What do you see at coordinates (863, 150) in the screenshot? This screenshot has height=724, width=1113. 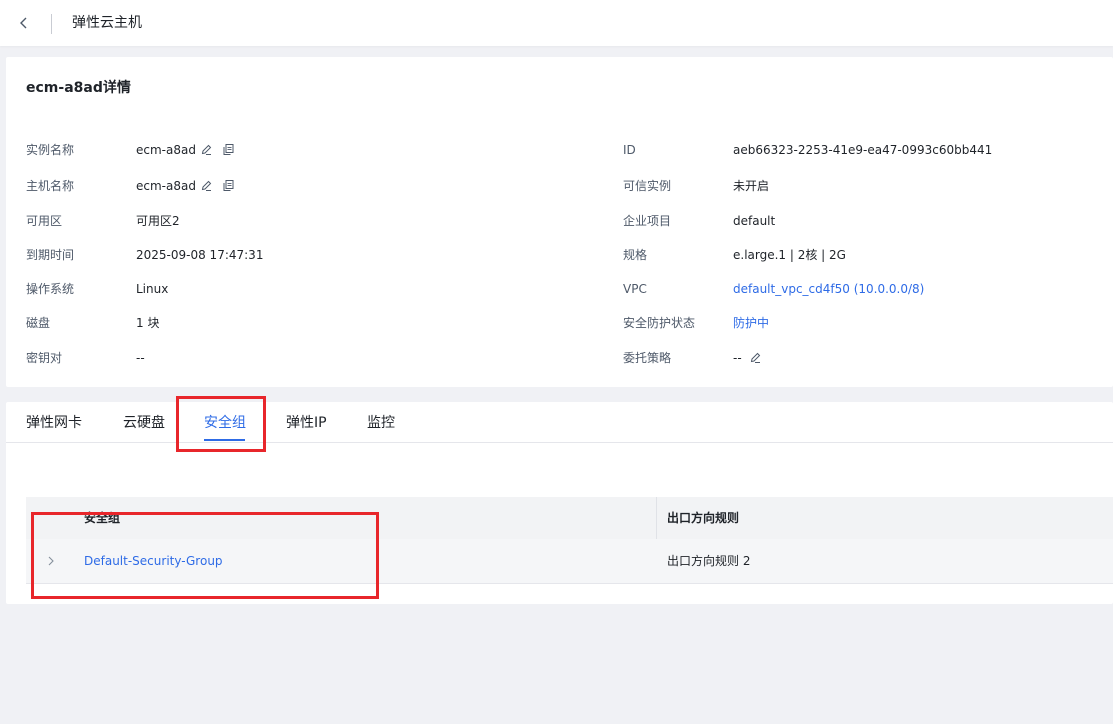 I see `info-value: aeb66323-2253-41e9-ea47-0993c60bb441` at bounding box center [863, 150].